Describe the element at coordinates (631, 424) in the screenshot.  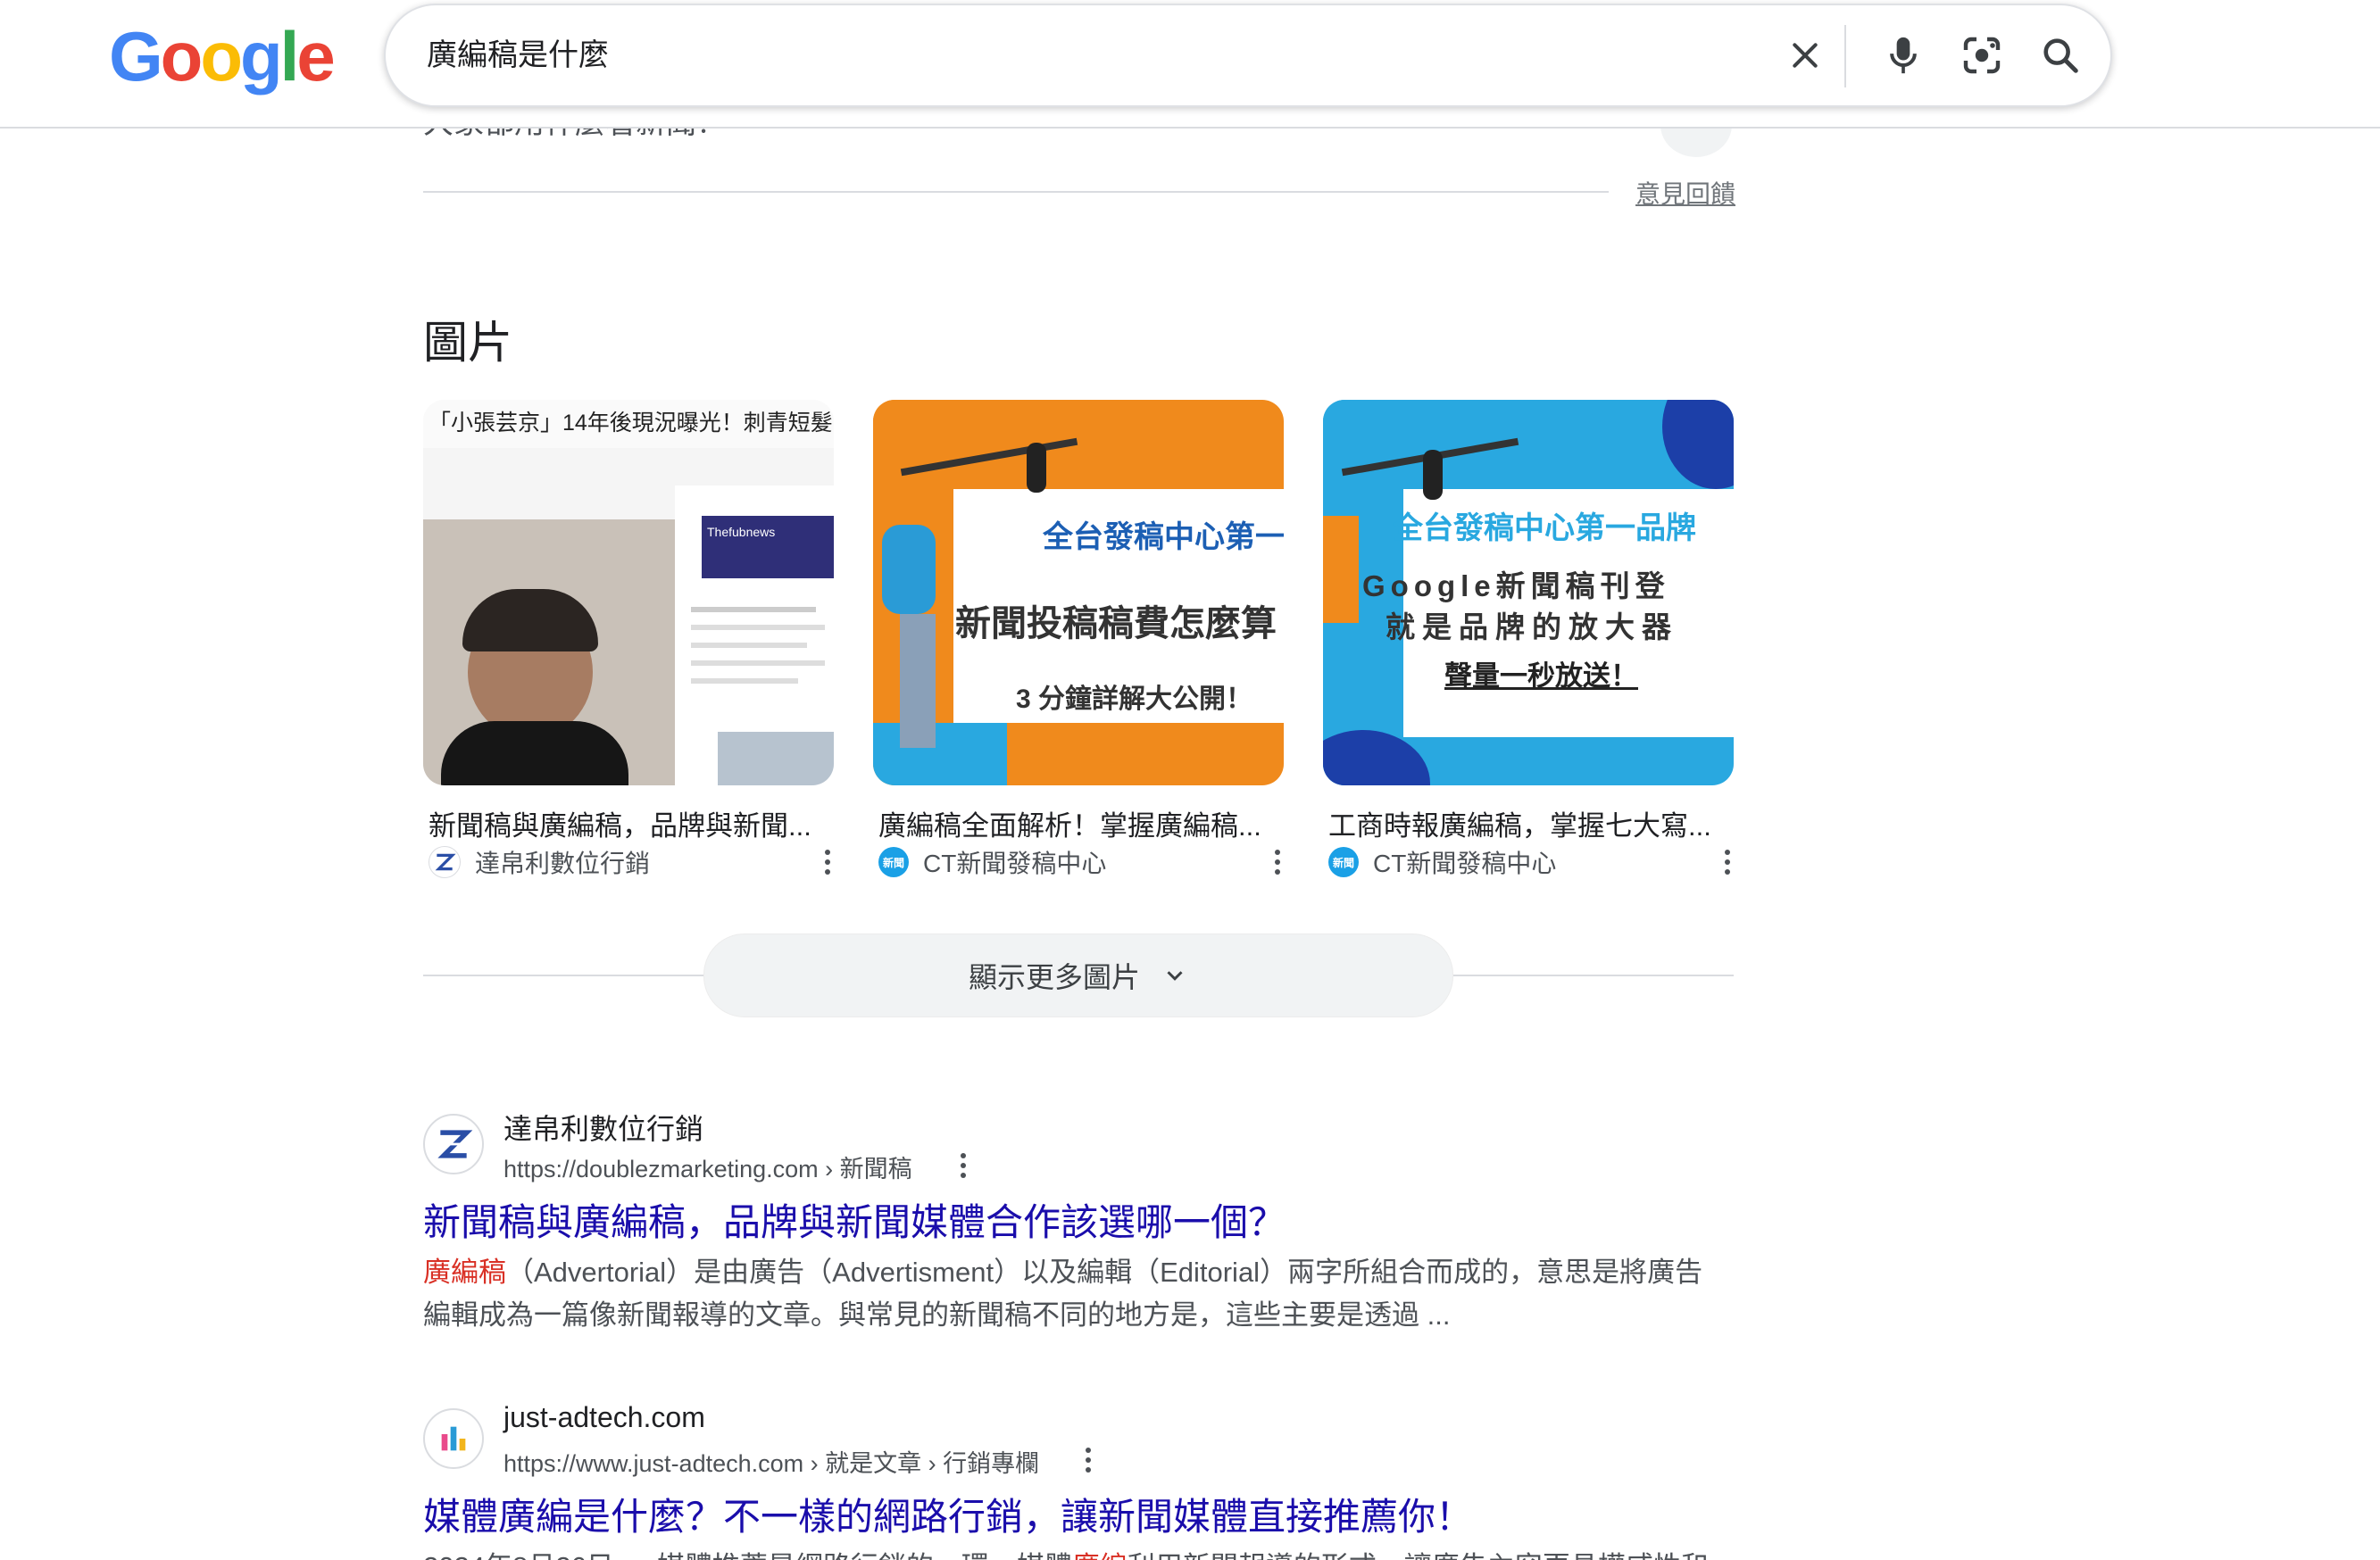
I see `thumbnail-headline: 「小張芸京」14年後現況曝光！刺青短髮` at that location.